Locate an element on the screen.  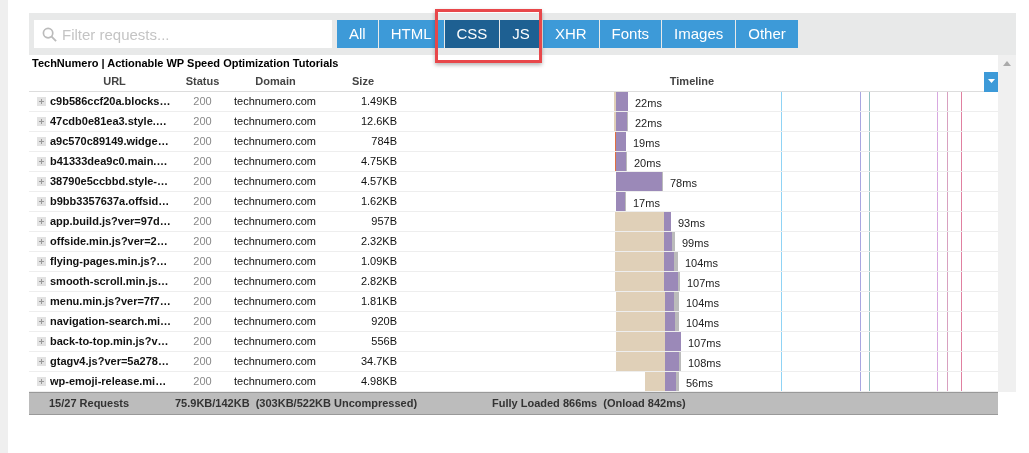
column-header: URL is located at coordinates (104, 81).